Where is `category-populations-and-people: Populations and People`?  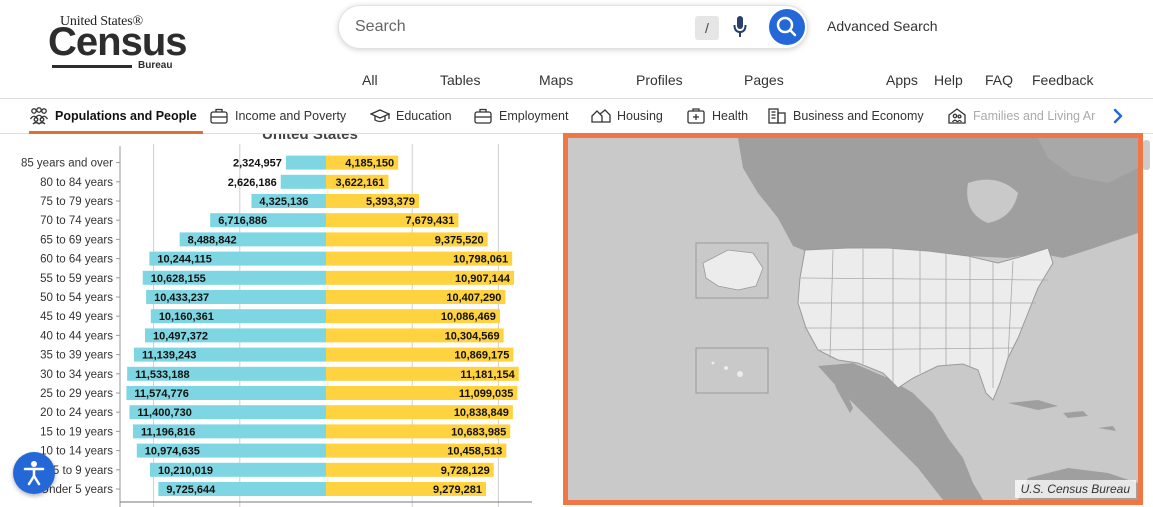 category-populations-and-people: Populations and People is located at coordinates (116, 116).